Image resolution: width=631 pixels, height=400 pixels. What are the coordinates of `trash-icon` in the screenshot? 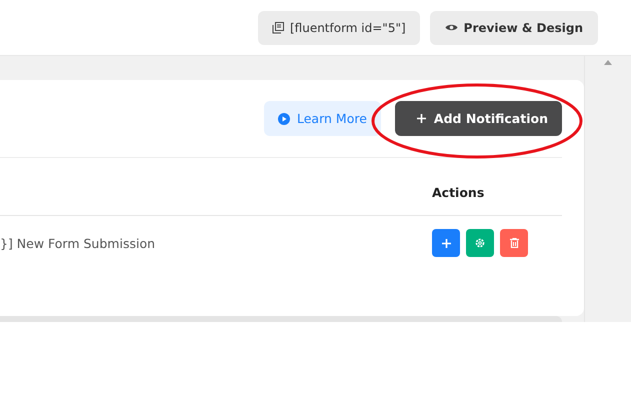 It's located at (514, 243).